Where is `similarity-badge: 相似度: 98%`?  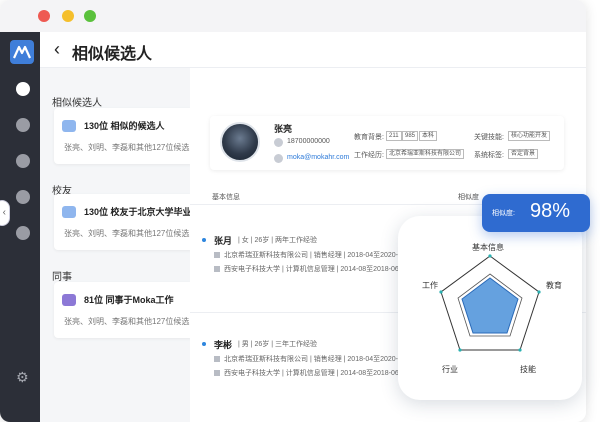
similarity-badge: 相似度: 98% is located at coordinates (536, 213).